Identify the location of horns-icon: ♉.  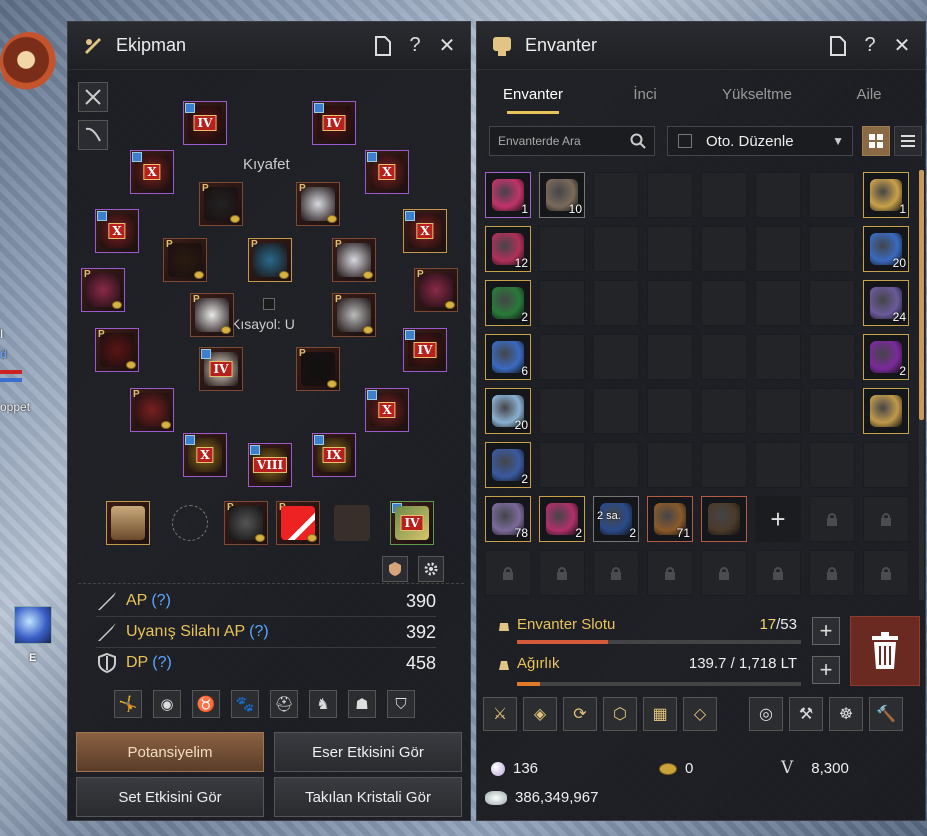
(206, 704).